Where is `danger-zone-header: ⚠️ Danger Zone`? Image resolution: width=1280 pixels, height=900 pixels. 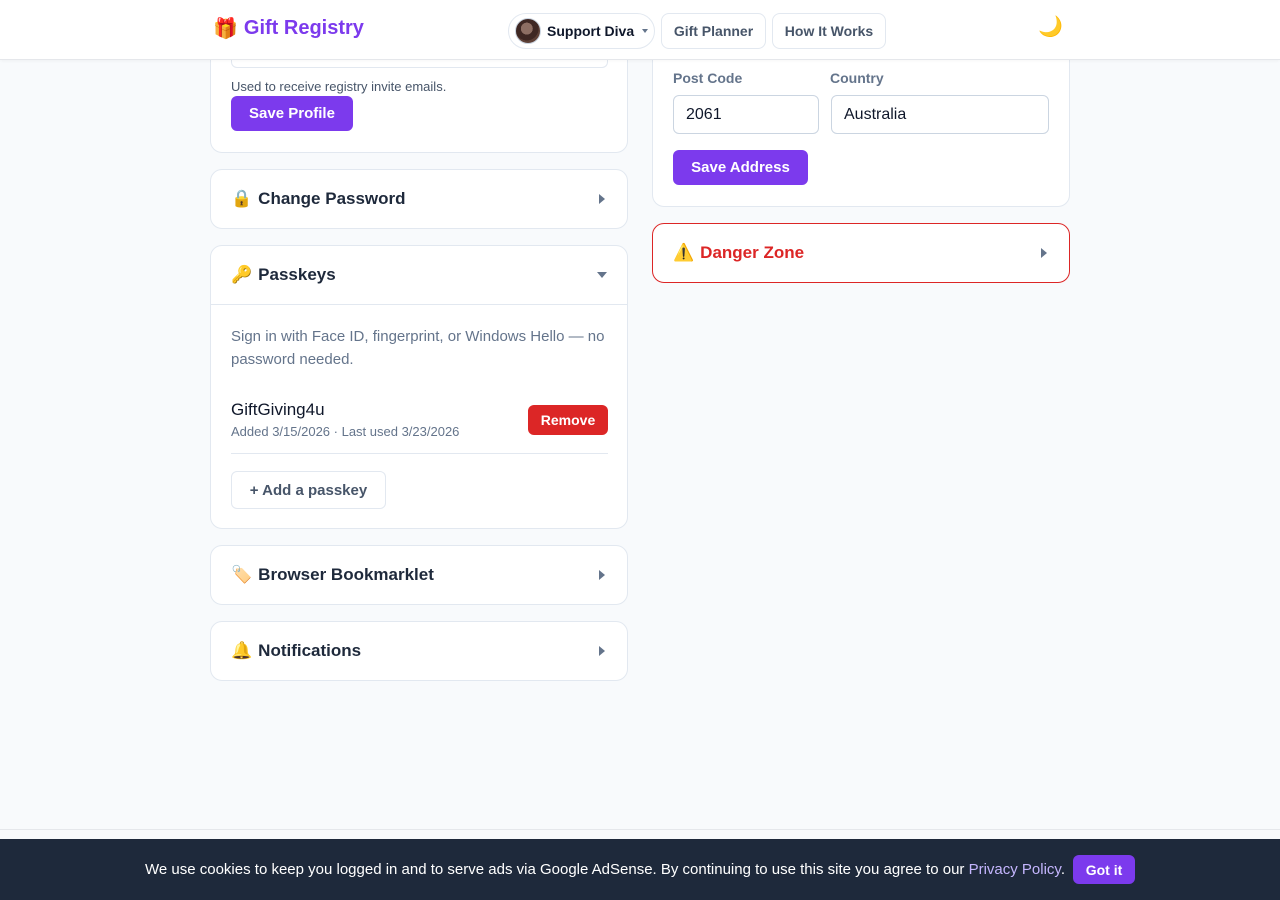
danger-zone-header: ⚠️ Danger Zone is located at coordinates (861, 253).